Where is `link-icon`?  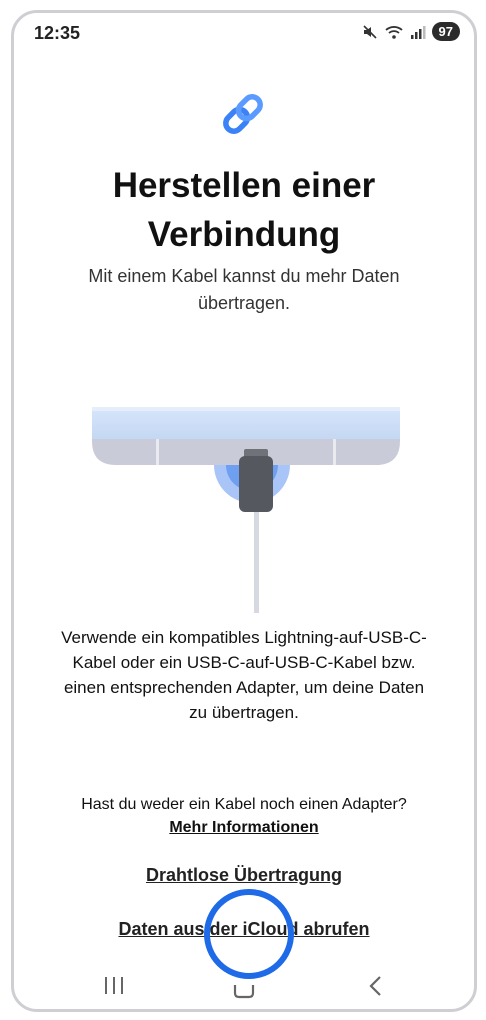 link-icon is located at coordinates (243, 114).